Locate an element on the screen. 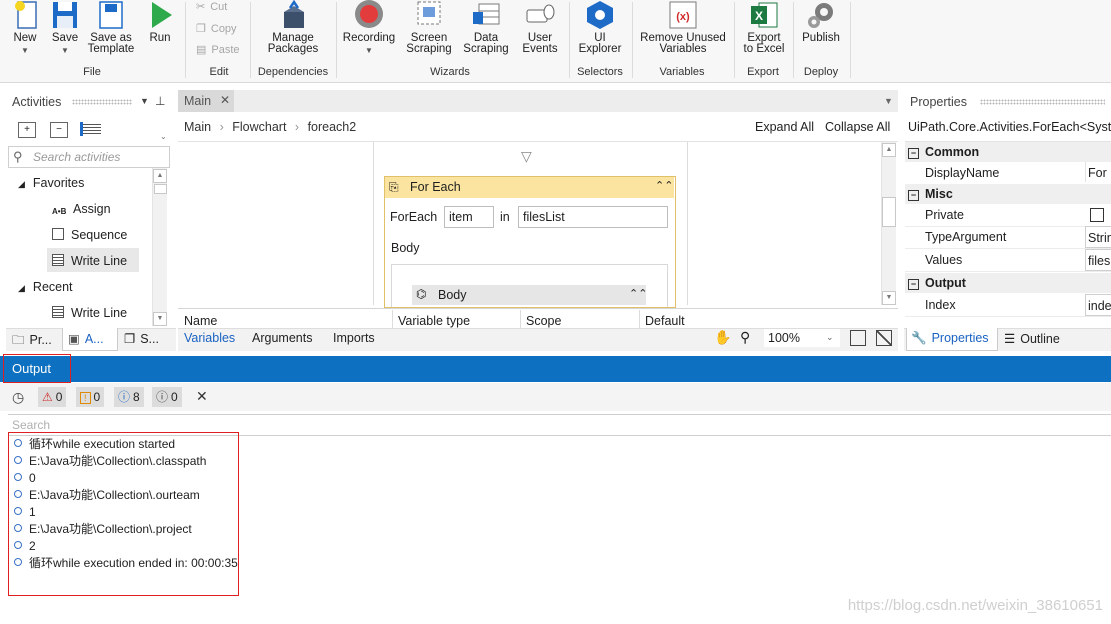 The image size is (1111, 624). close-icon: ✕ is located at coordinates (225, 100).